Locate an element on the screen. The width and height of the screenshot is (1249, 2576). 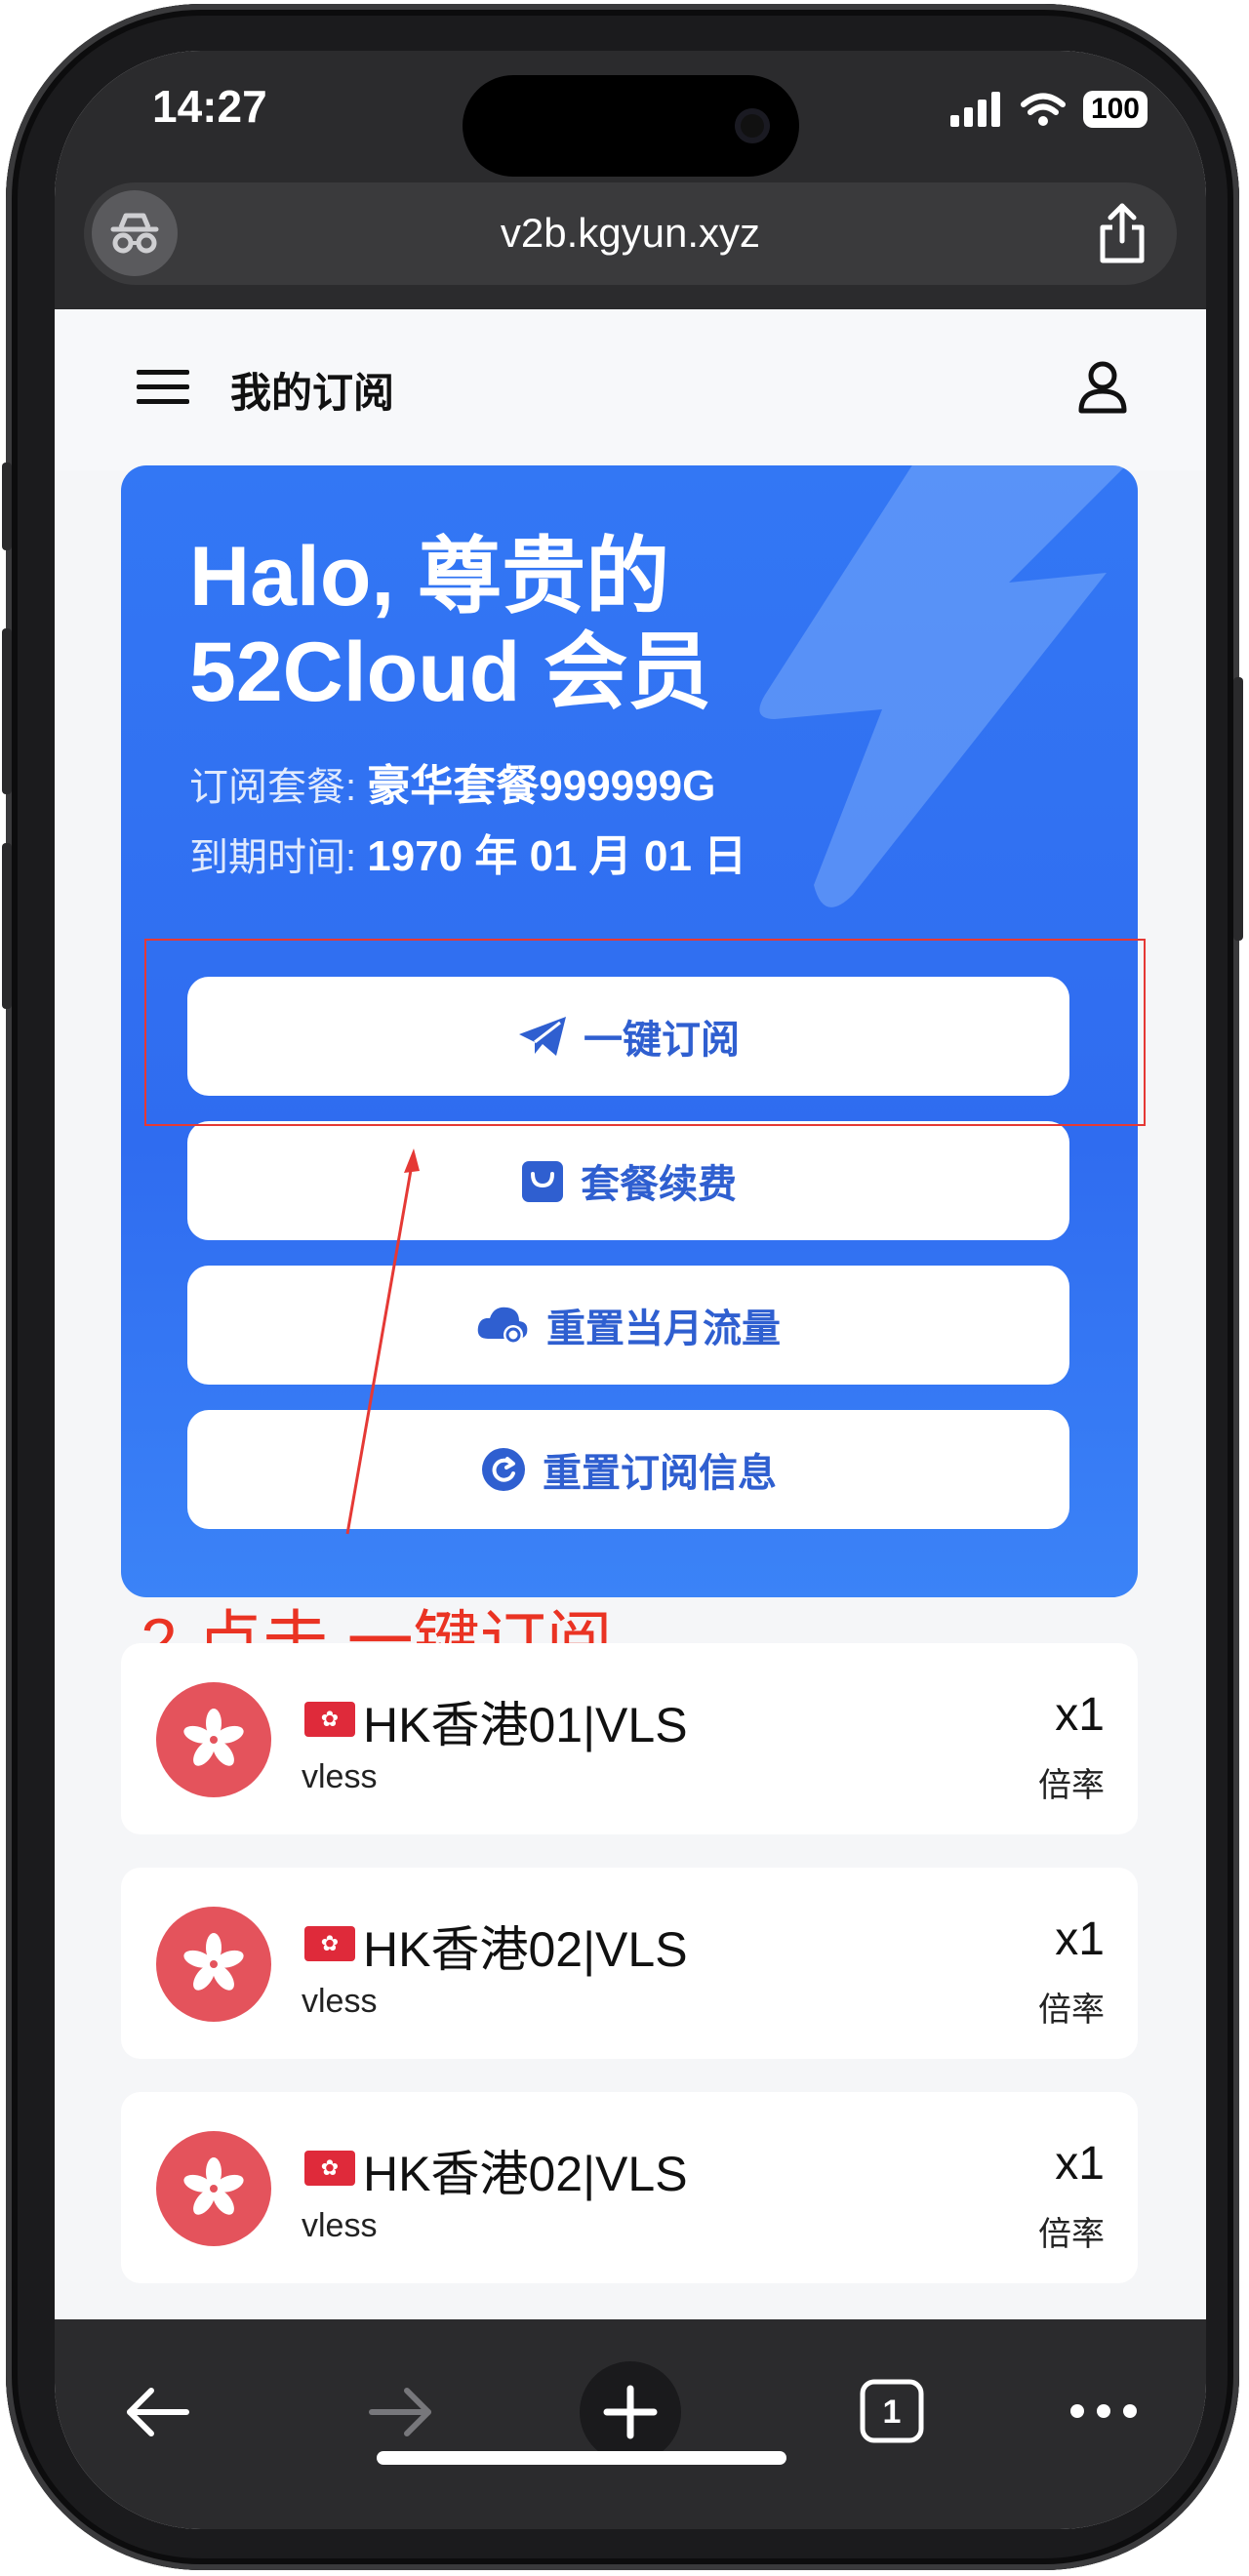
back-arrow-icon is located at coordinates (157, 2412).